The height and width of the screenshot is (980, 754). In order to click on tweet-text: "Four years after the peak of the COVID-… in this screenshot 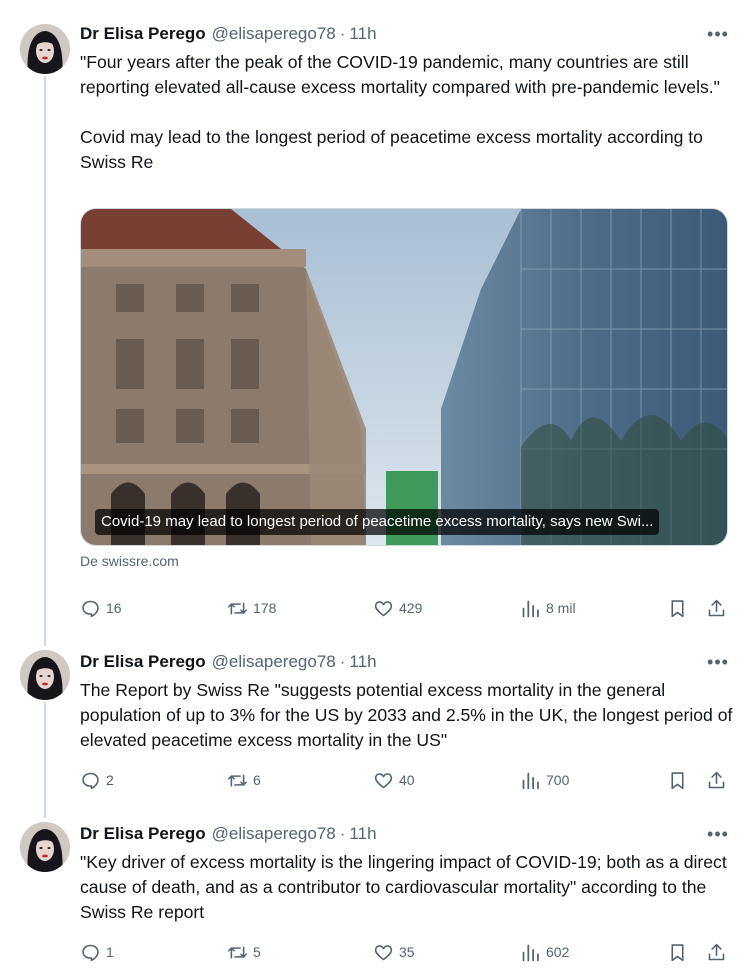, I will do `click(400, 112)`.